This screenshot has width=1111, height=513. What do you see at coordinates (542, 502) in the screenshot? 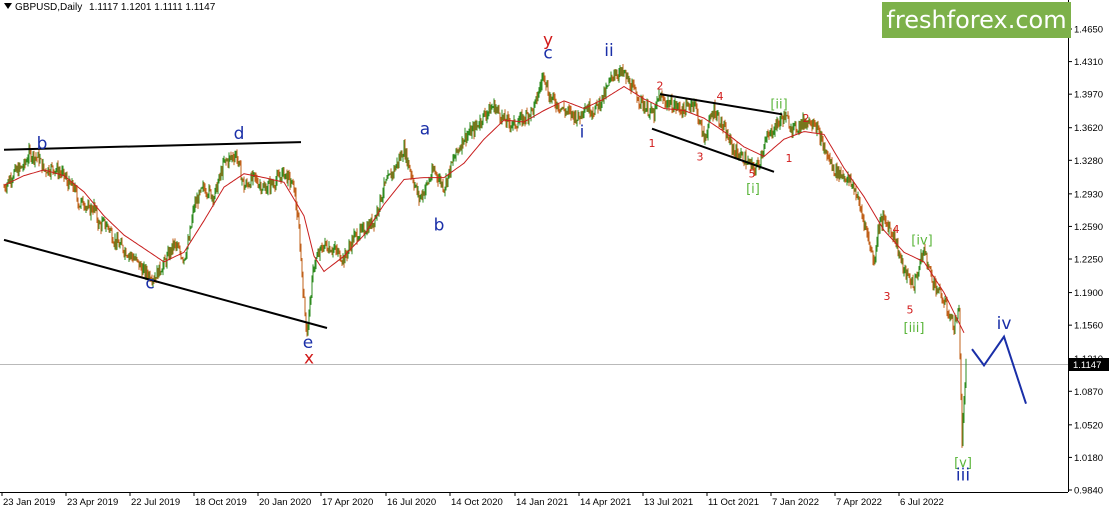
I see `x-tick-label: 14 Jan 2021` at bounding box center [542, 502].